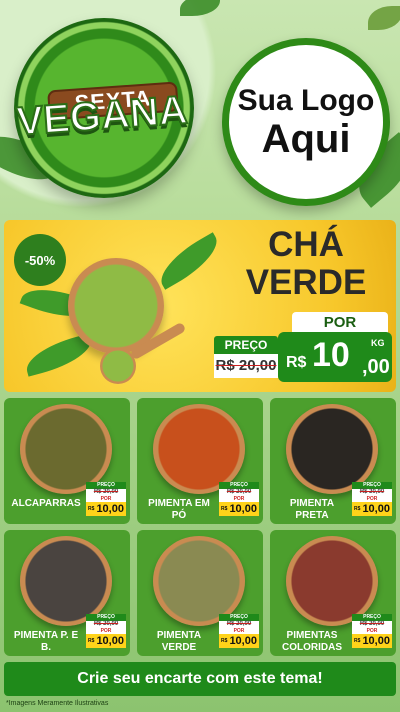 This screenshot has width=400, height=712. Describe the element at coordinates (376, 367) in the screenshot. I see `price-cents: ,00` at that location.